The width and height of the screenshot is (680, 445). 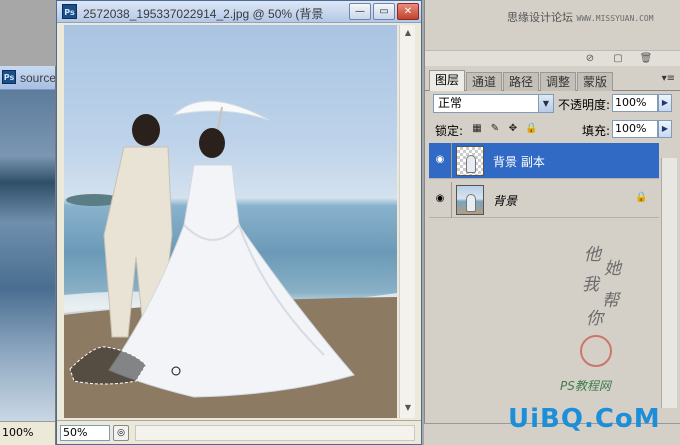 What do you see at coordinates (665, 129) in the screenshot?
I see `fill-slider-icon: ▶` at bounding box center [665, 129].